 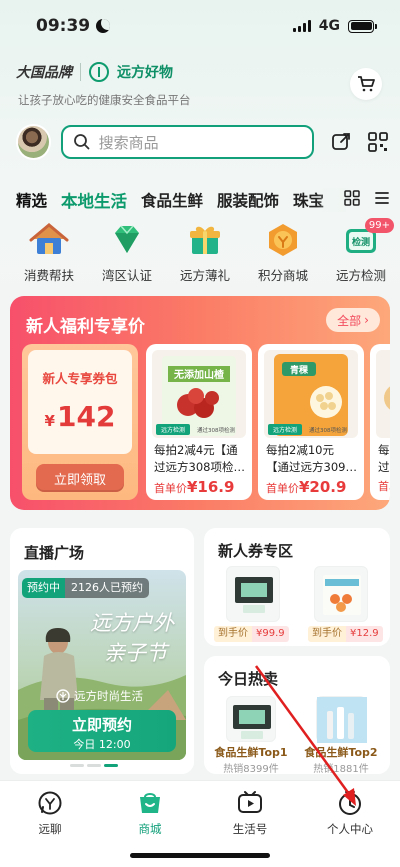 I want to click on product-image-barley: 青稞 远方检测 通过308项检测, so click(x=311, y=394).